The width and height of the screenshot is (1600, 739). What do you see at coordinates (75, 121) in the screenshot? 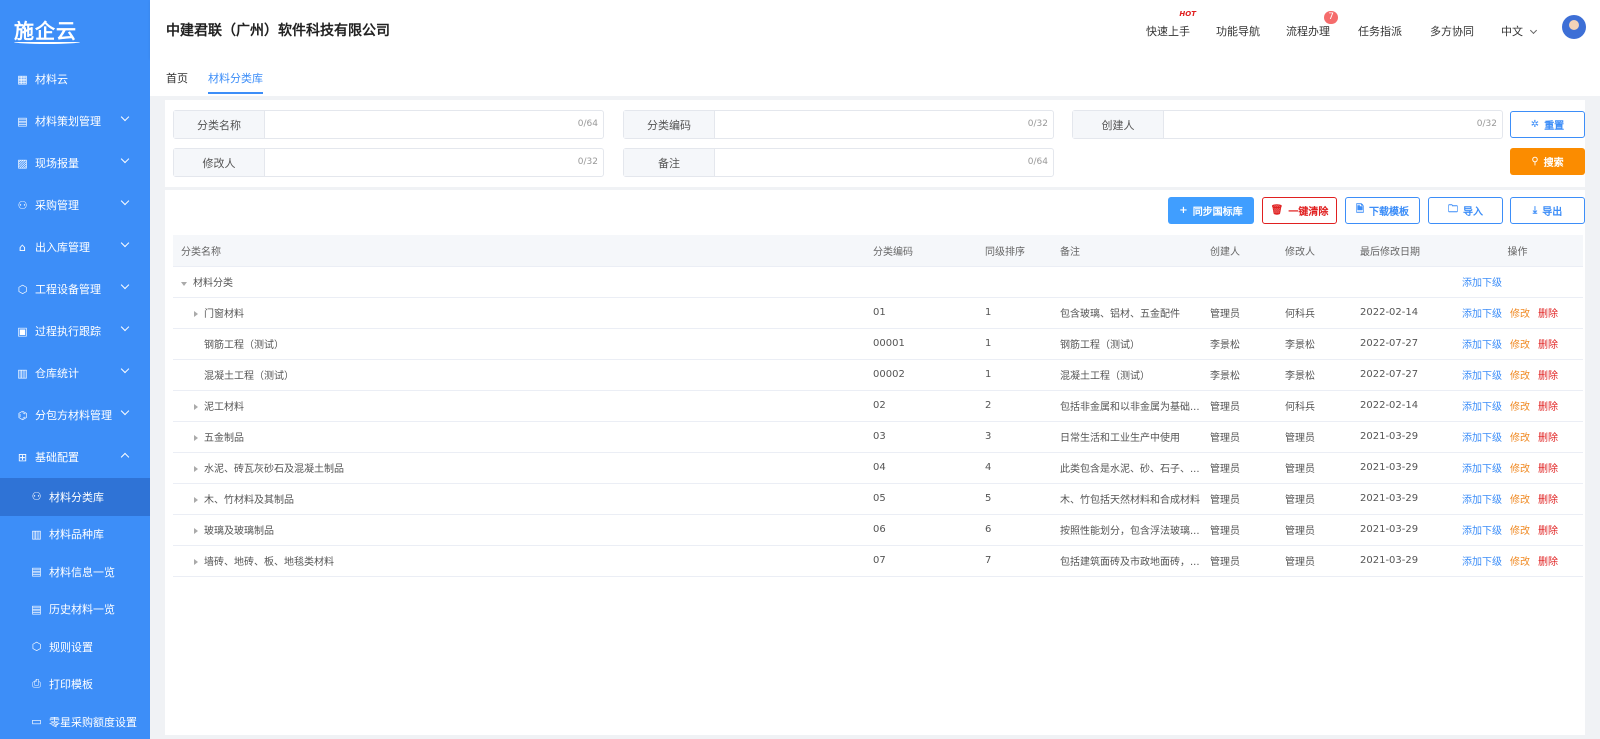
I see `sidebar-item: ▤ 材料策划管理` at bounding box center [75, 121].